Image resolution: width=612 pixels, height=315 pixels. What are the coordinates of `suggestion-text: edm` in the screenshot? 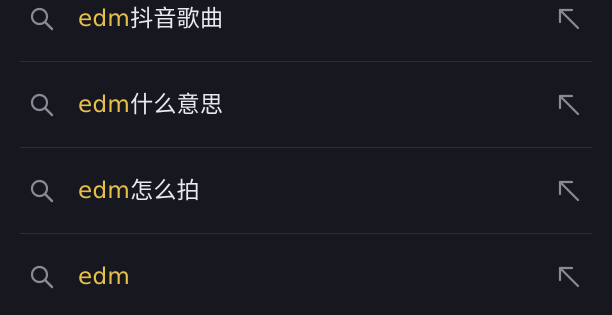 It's located at (104, 277).